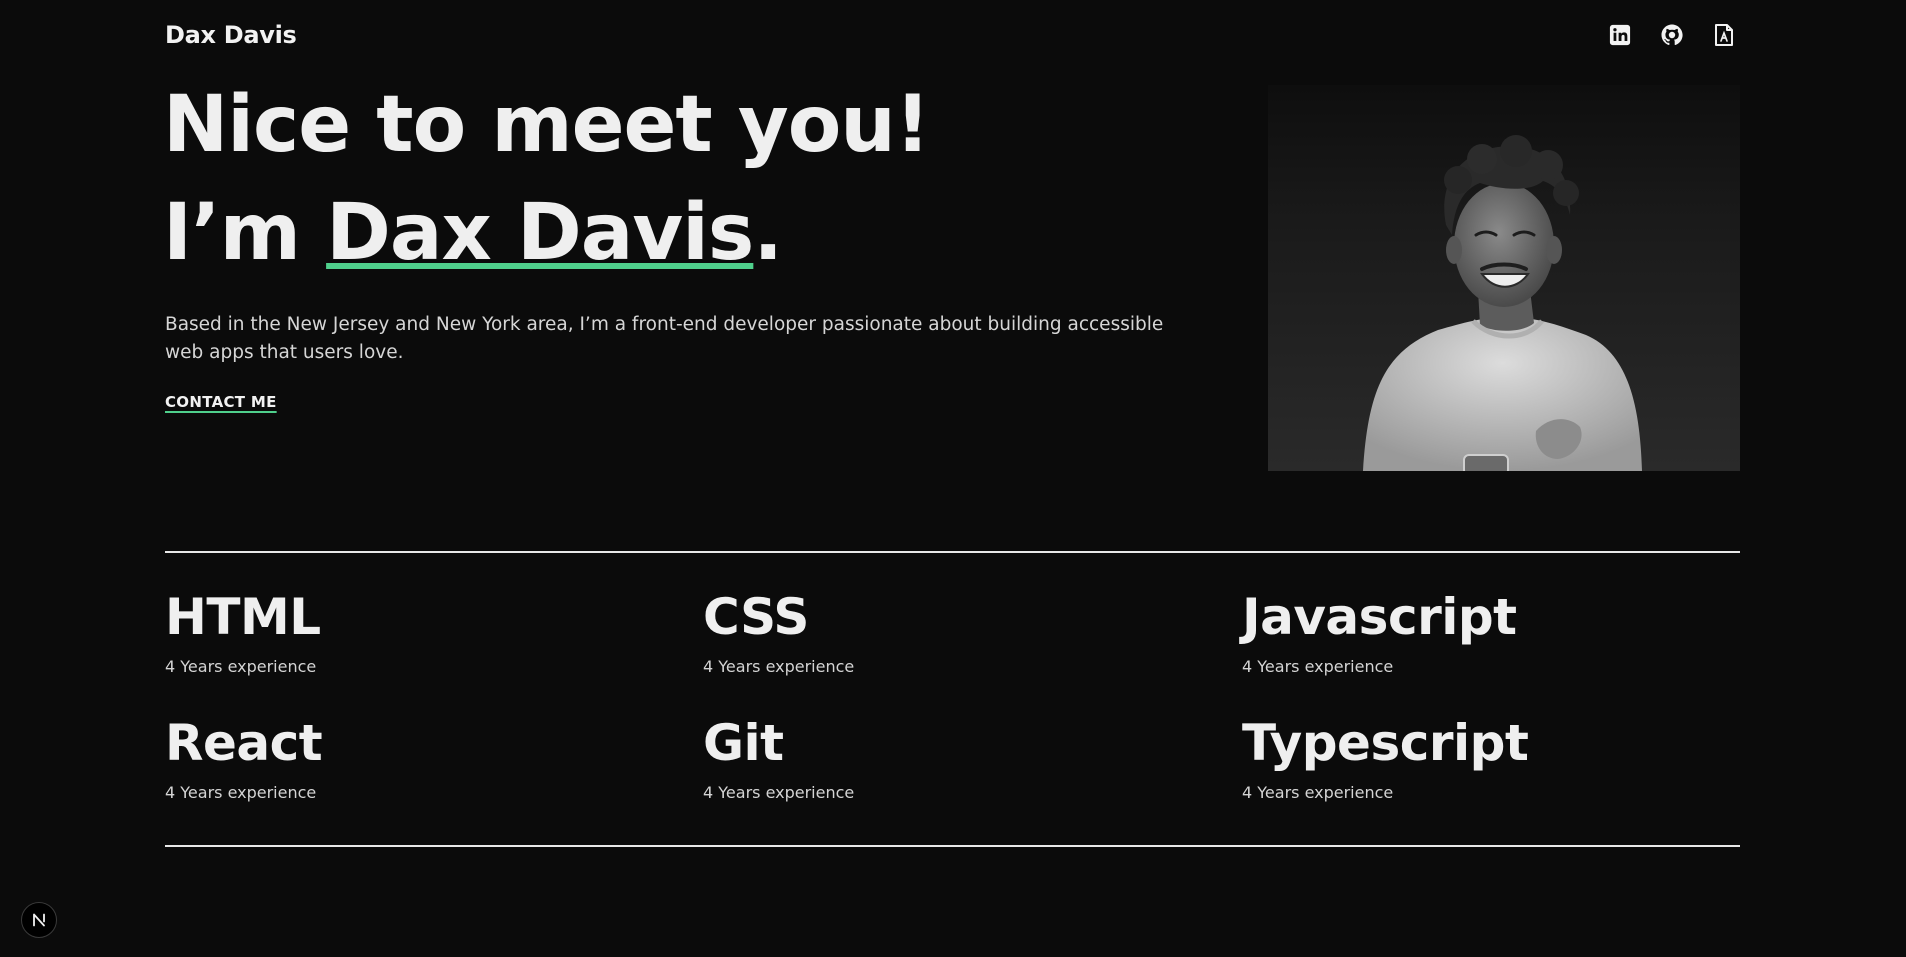 The image size is (1906, 957). What do you see at coordinates (245, 233) in the screenshot?
I see `hero-name-prefix: I’m` at bounding box center [245, 233].